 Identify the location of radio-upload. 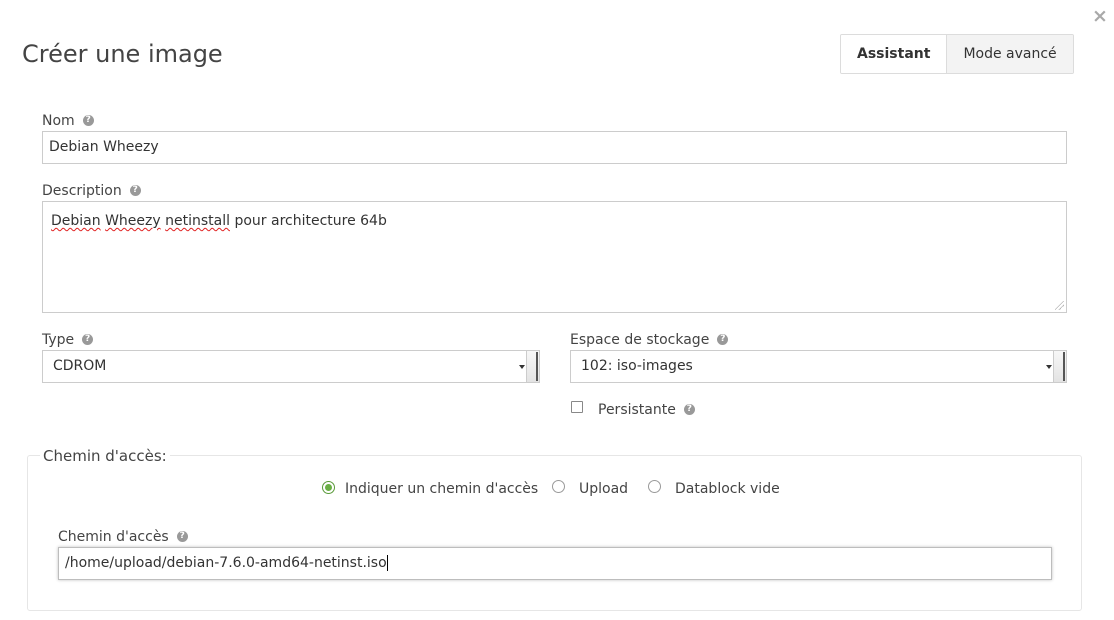
(558, 486).